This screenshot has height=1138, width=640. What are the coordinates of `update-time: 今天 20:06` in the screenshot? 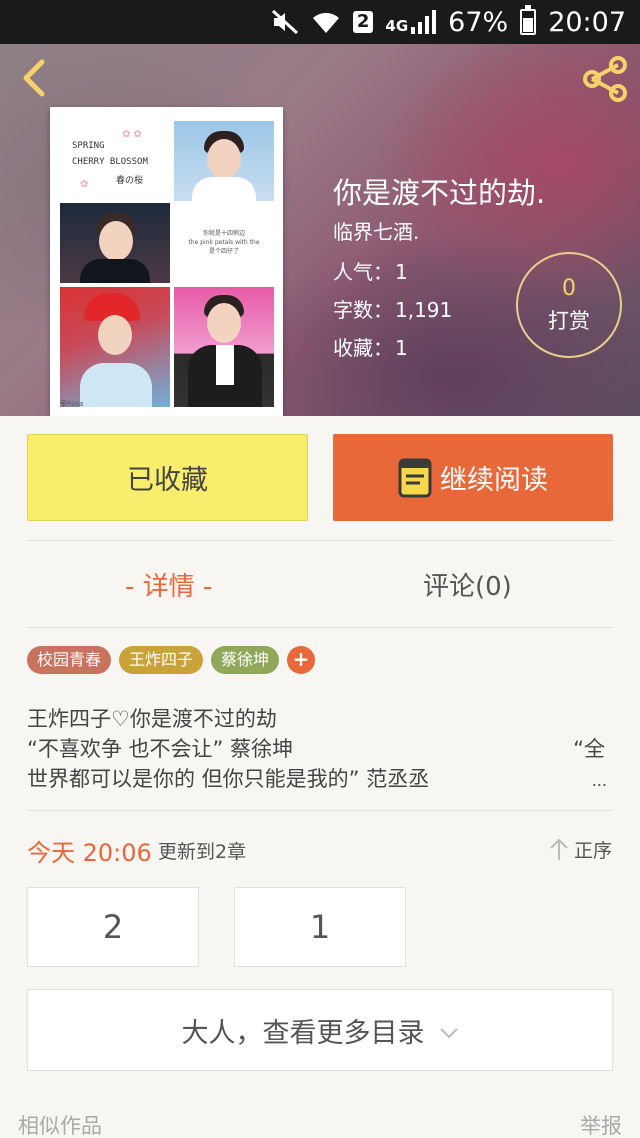 It's located at (89, 853).